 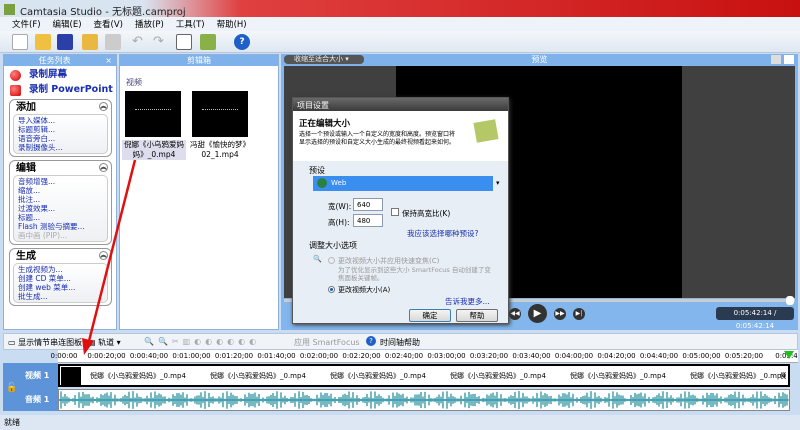 What do you see at coordinates (368, 220) in the screenshot?
I see `height-input: 480` at bounding box center [368, 220].